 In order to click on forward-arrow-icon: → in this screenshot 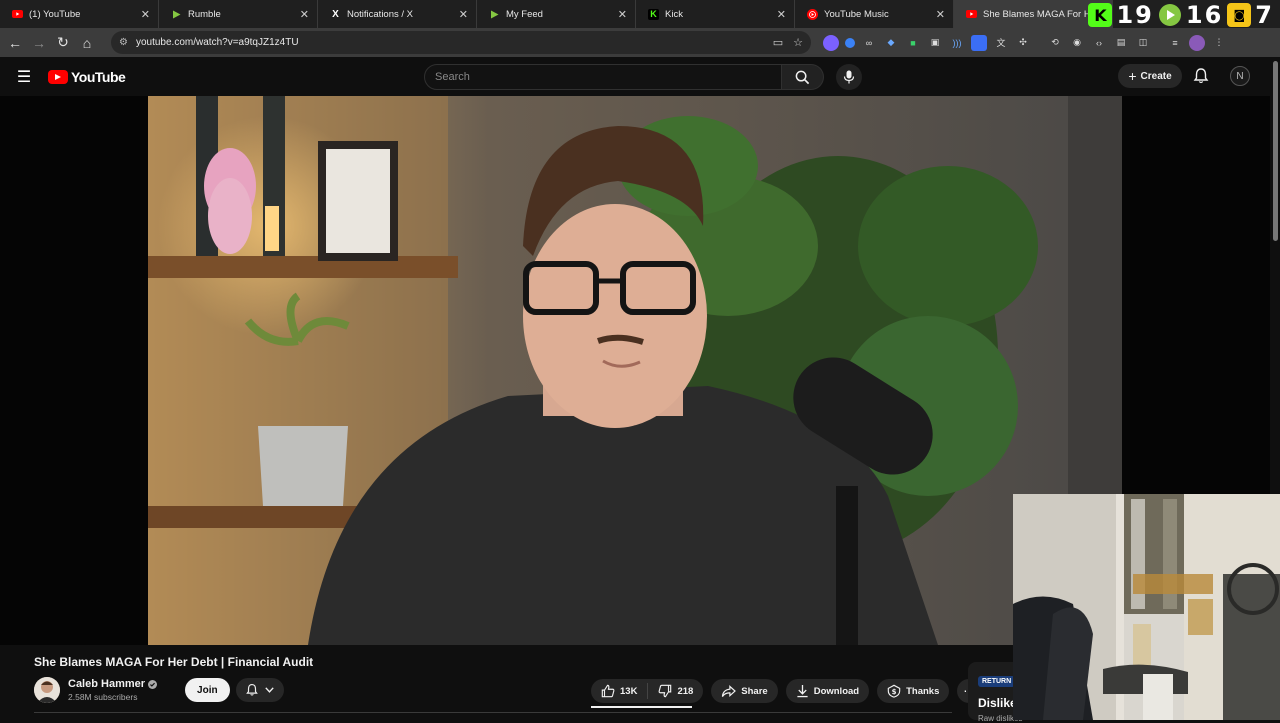, I will do `click(39, 43)`.